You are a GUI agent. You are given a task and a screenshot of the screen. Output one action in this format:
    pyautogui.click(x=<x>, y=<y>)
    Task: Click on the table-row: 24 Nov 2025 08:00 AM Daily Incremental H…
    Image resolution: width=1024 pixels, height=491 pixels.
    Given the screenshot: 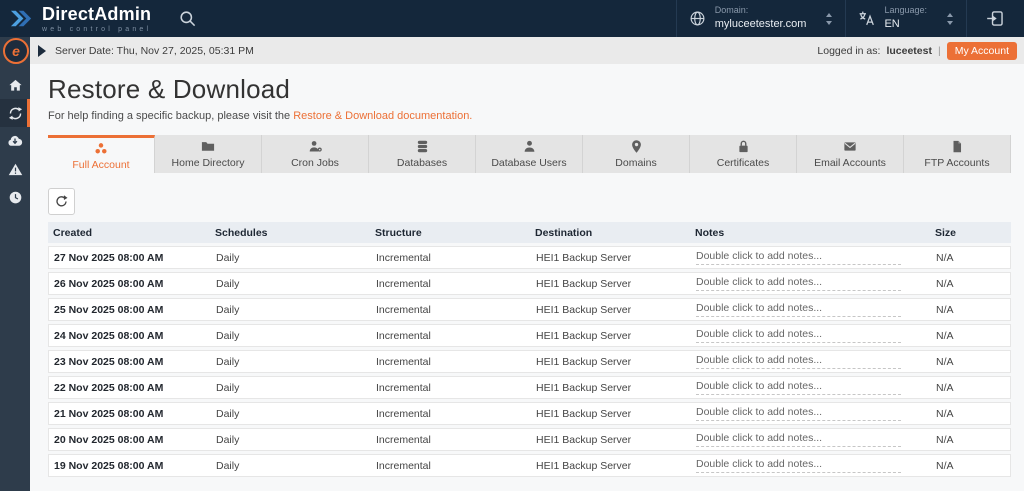 What is the action you would take?
    pyautogui.click(x=529, y=335)
    